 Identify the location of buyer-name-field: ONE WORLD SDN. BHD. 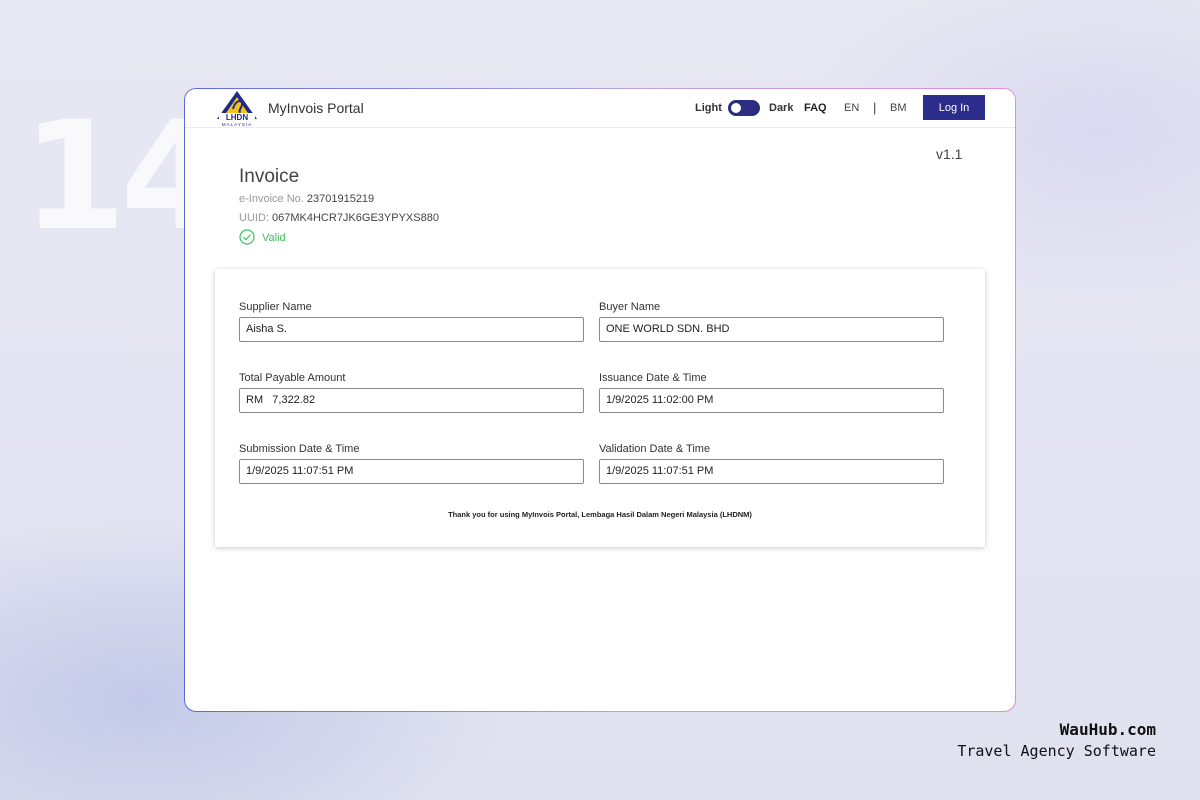
(771, 329).